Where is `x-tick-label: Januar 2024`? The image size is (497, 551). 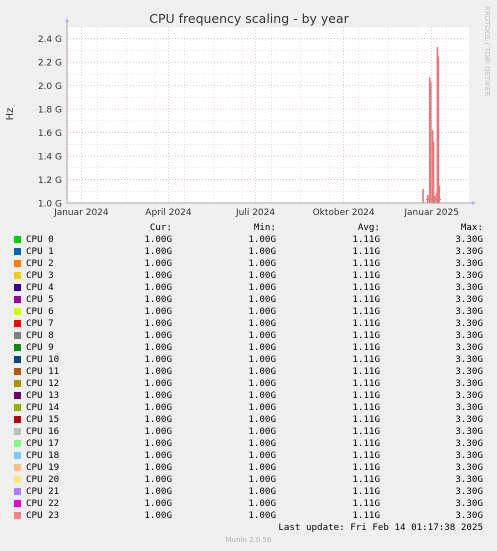 x-tick-label: Januar 2024 is located at coordinates (81, 213).